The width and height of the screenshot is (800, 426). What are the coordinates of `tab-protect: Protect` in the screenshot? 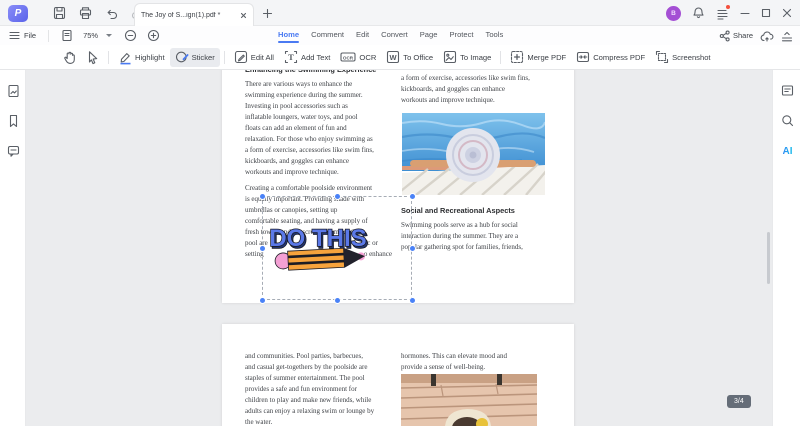 It's located at (461, 35).